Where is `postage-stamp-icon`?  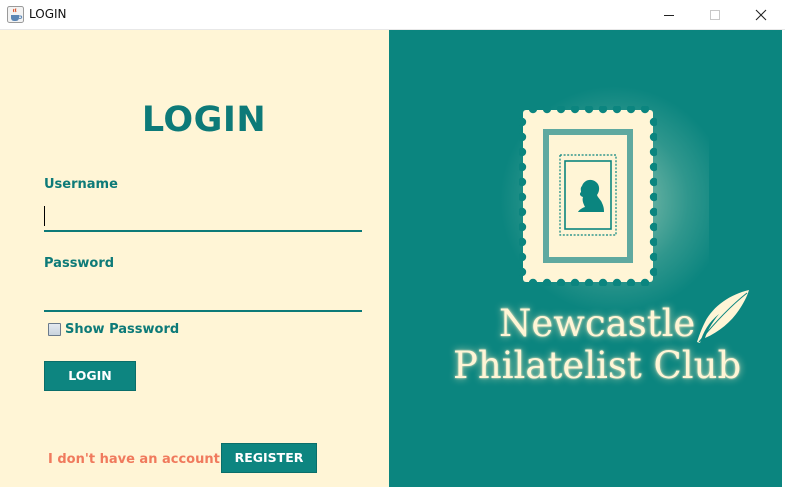
postage-stamp-icon is located at coordinates (588, 196).